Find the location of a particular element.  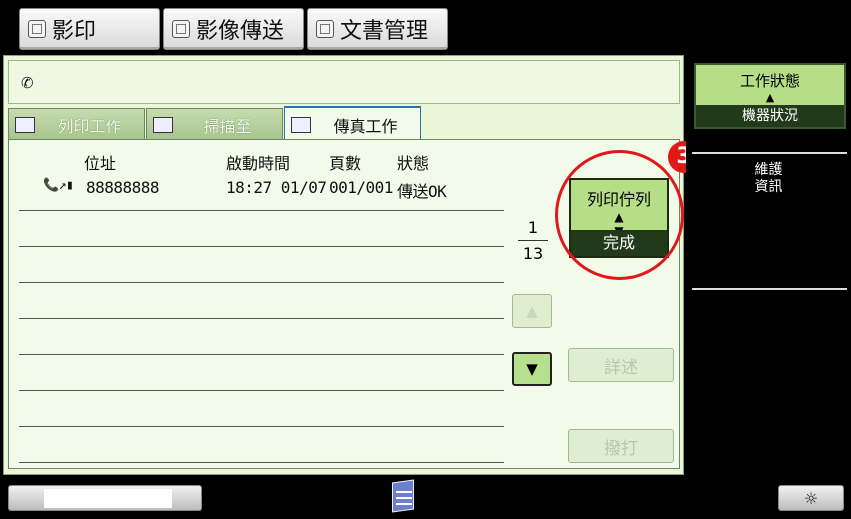

column-start-time: 啟動時間 is located at coordinates (258, 163).